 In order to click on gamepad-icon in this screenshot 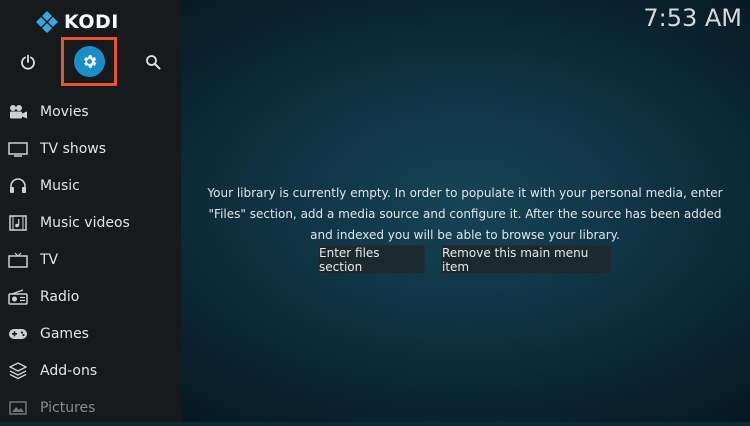, I will do `click(18, 334)`.